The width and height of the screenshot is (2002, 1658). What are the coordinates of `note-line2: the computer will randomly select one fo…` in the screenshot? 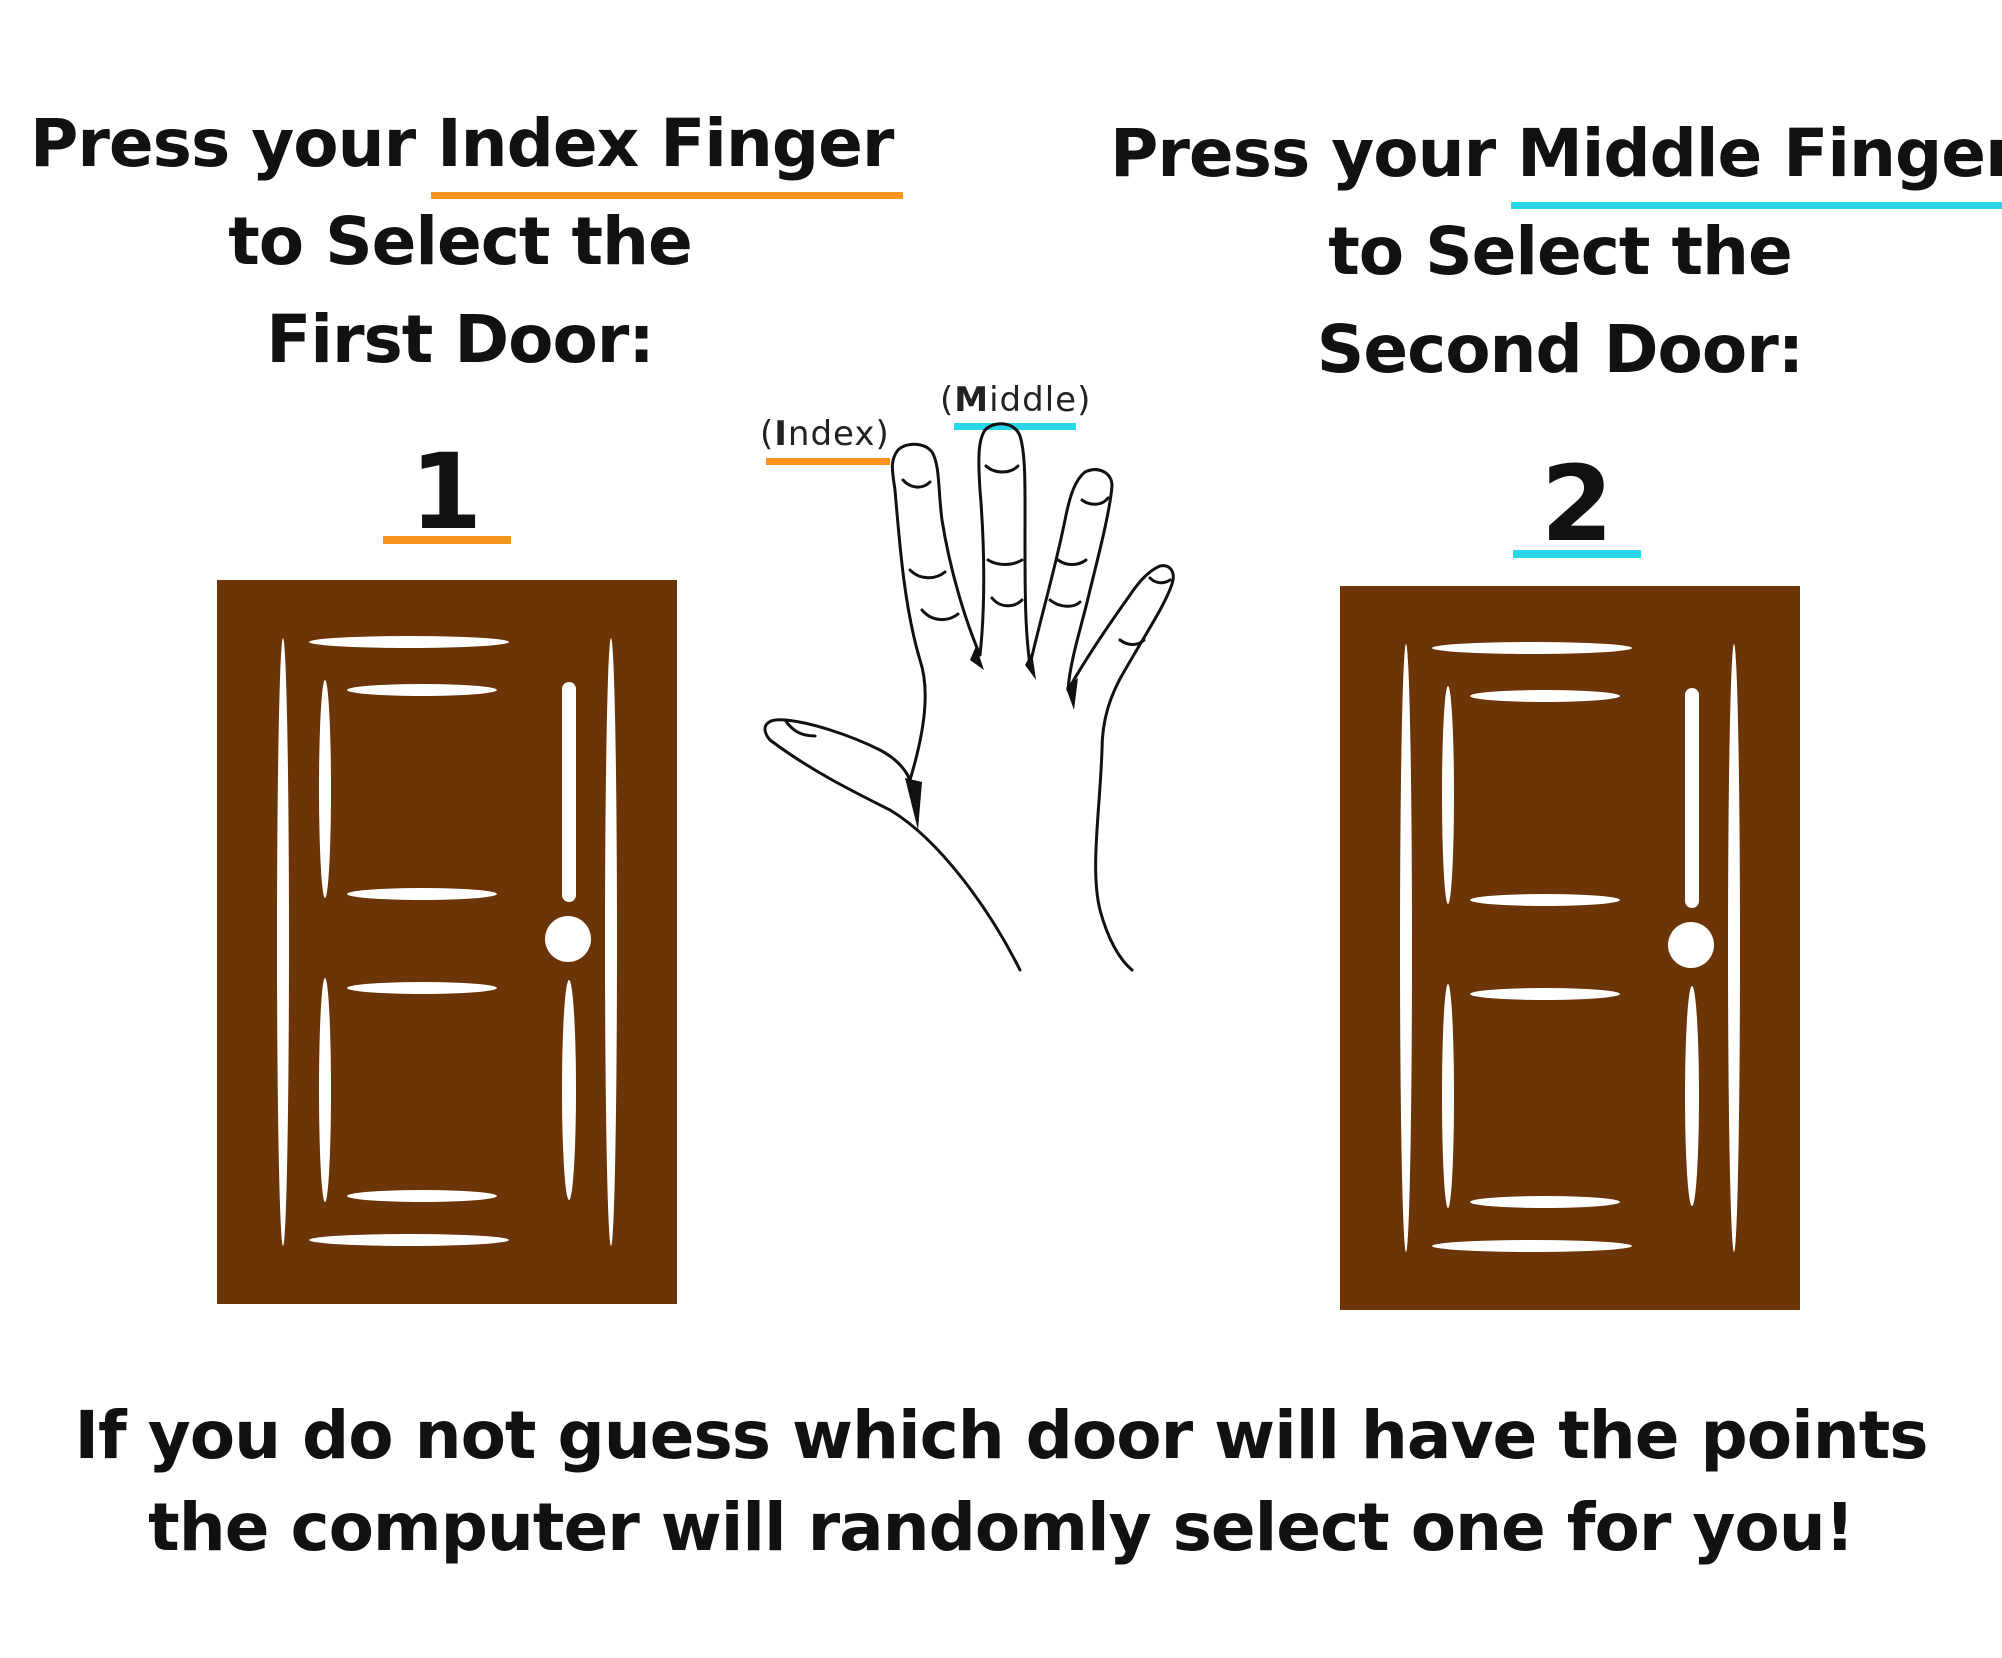 It's located at (1001, 1527).